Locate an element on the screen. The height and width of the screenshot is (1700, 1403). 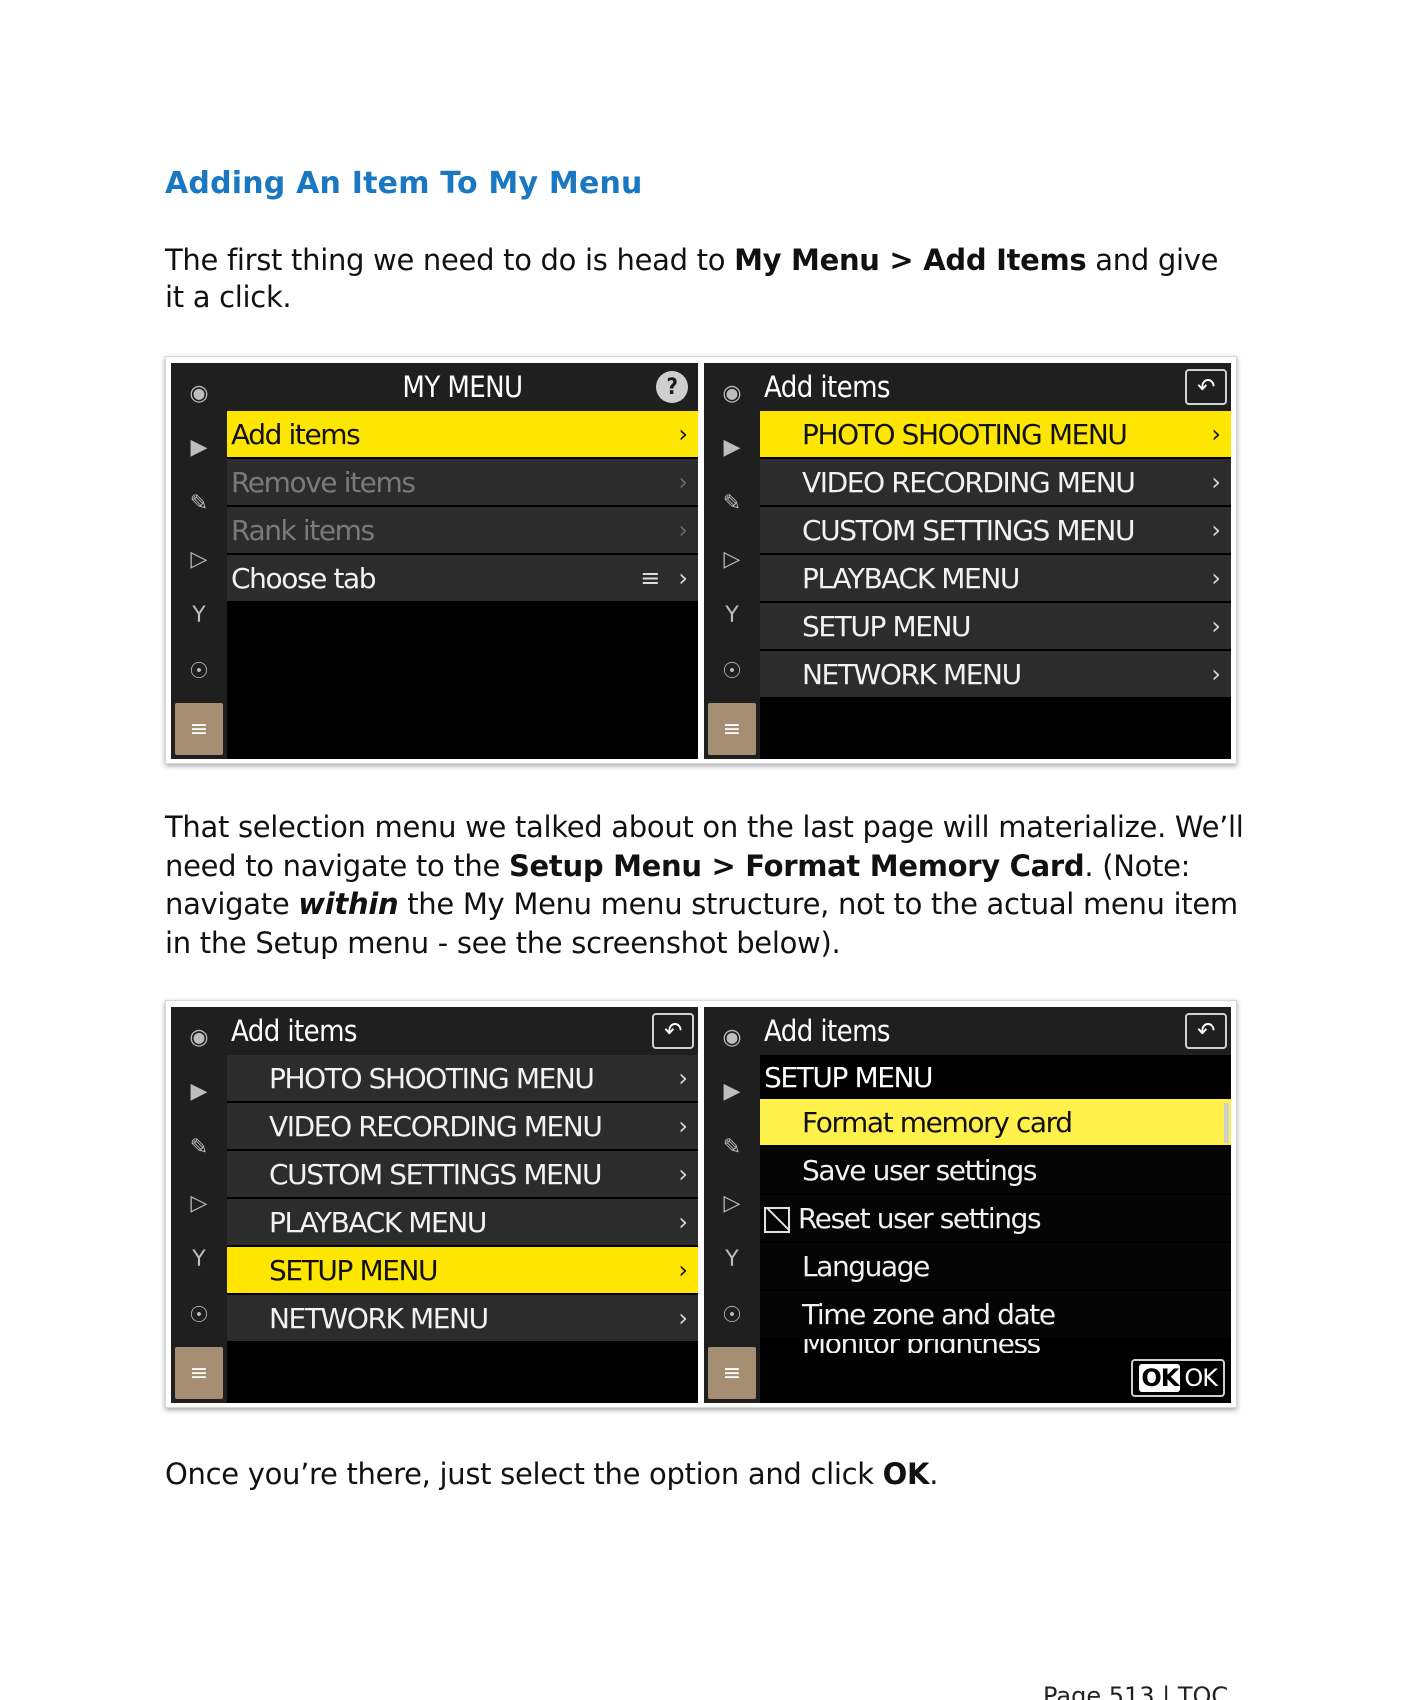
row-tools: ≡ › is located at coordinates (664, 578).